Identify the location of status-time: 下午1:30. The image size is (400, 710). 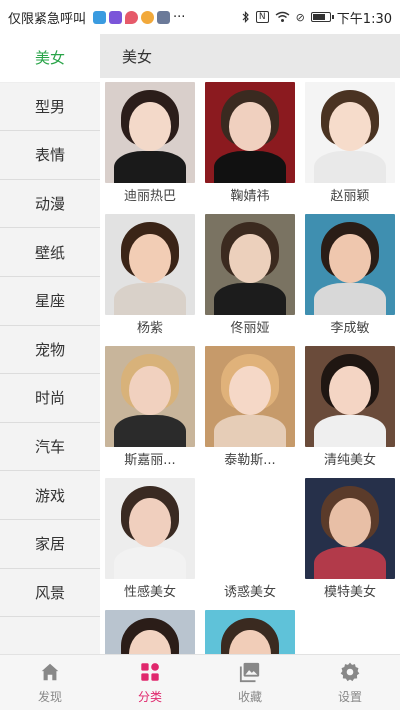
(364, 19).